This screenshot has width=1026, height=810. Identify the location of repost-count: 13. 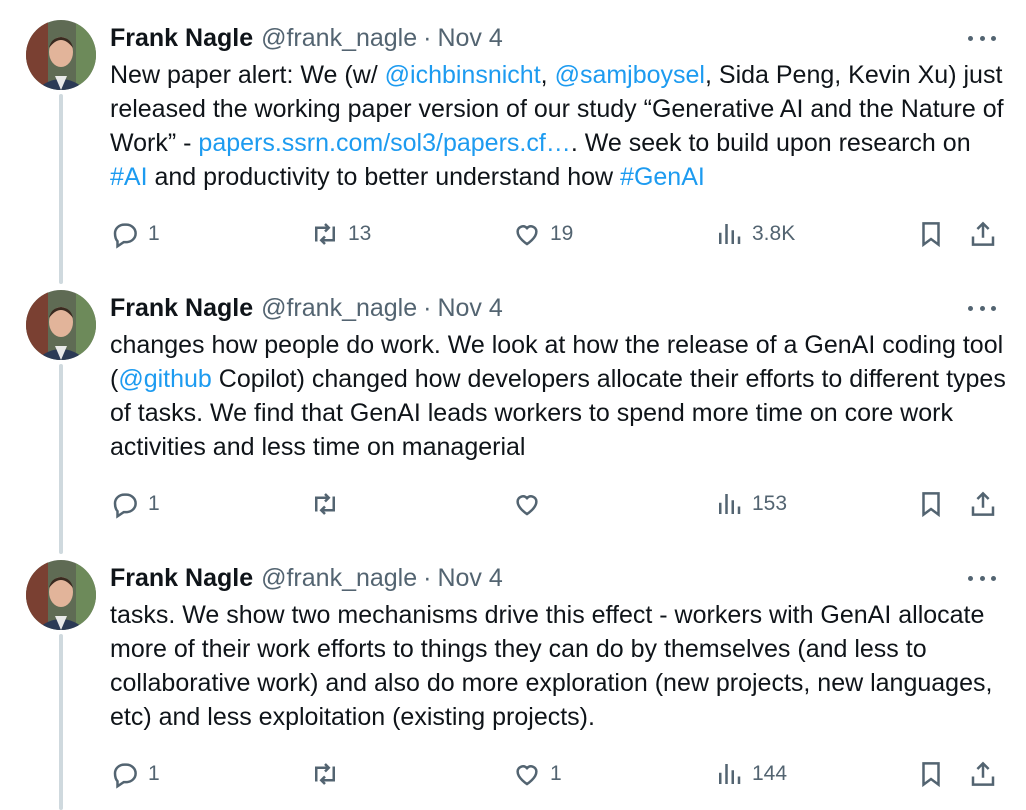
(360, 233).